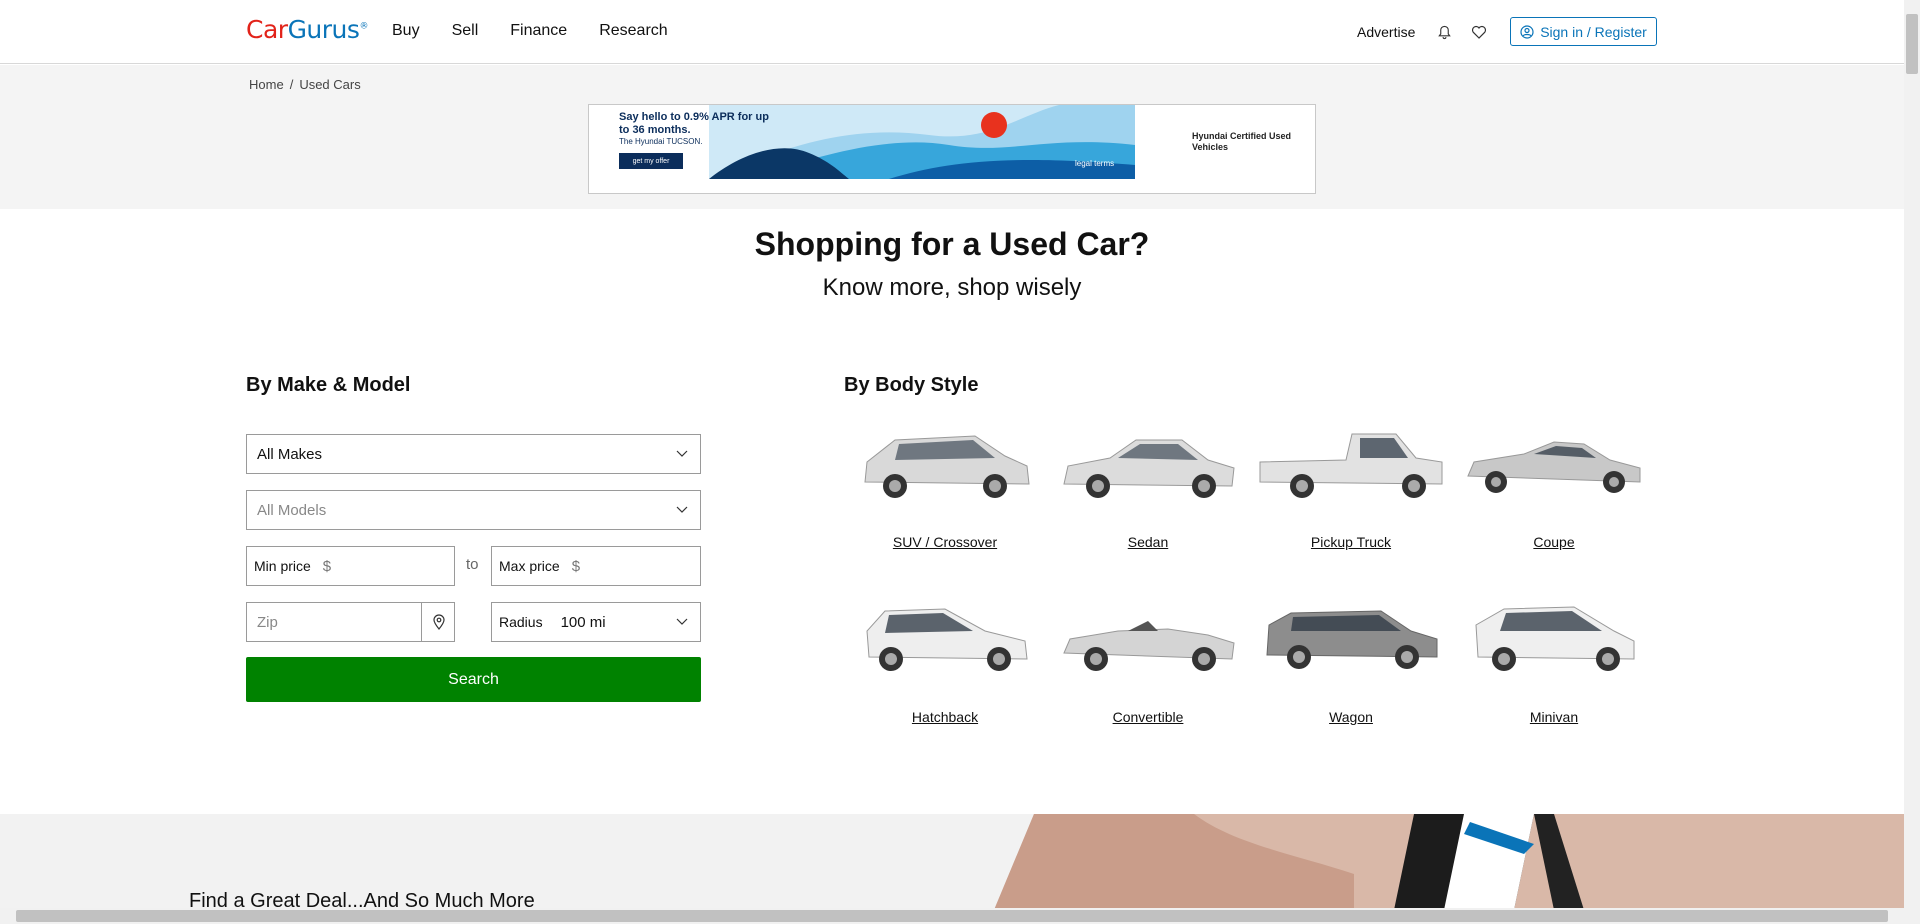  What do you see at coordinates (1554, 467) in the screenshot?
I see `coupe-image` at bounding box center [1554, 467].